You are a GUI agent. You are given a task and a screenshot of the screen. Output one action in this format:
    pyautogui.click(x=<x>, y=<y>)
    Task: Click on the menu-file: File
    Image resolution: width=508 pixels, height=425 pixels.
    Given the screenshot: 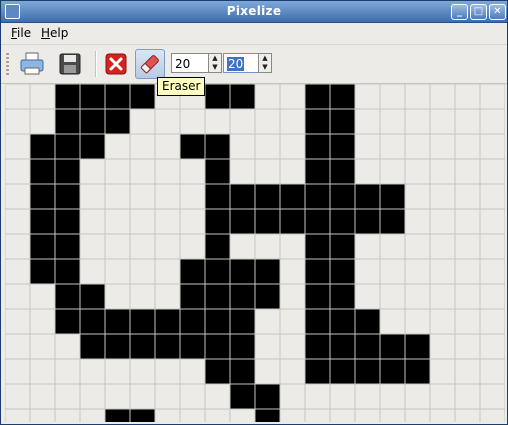 What is the action you would take?
    pyautogui.click(x=21, y=33)
    